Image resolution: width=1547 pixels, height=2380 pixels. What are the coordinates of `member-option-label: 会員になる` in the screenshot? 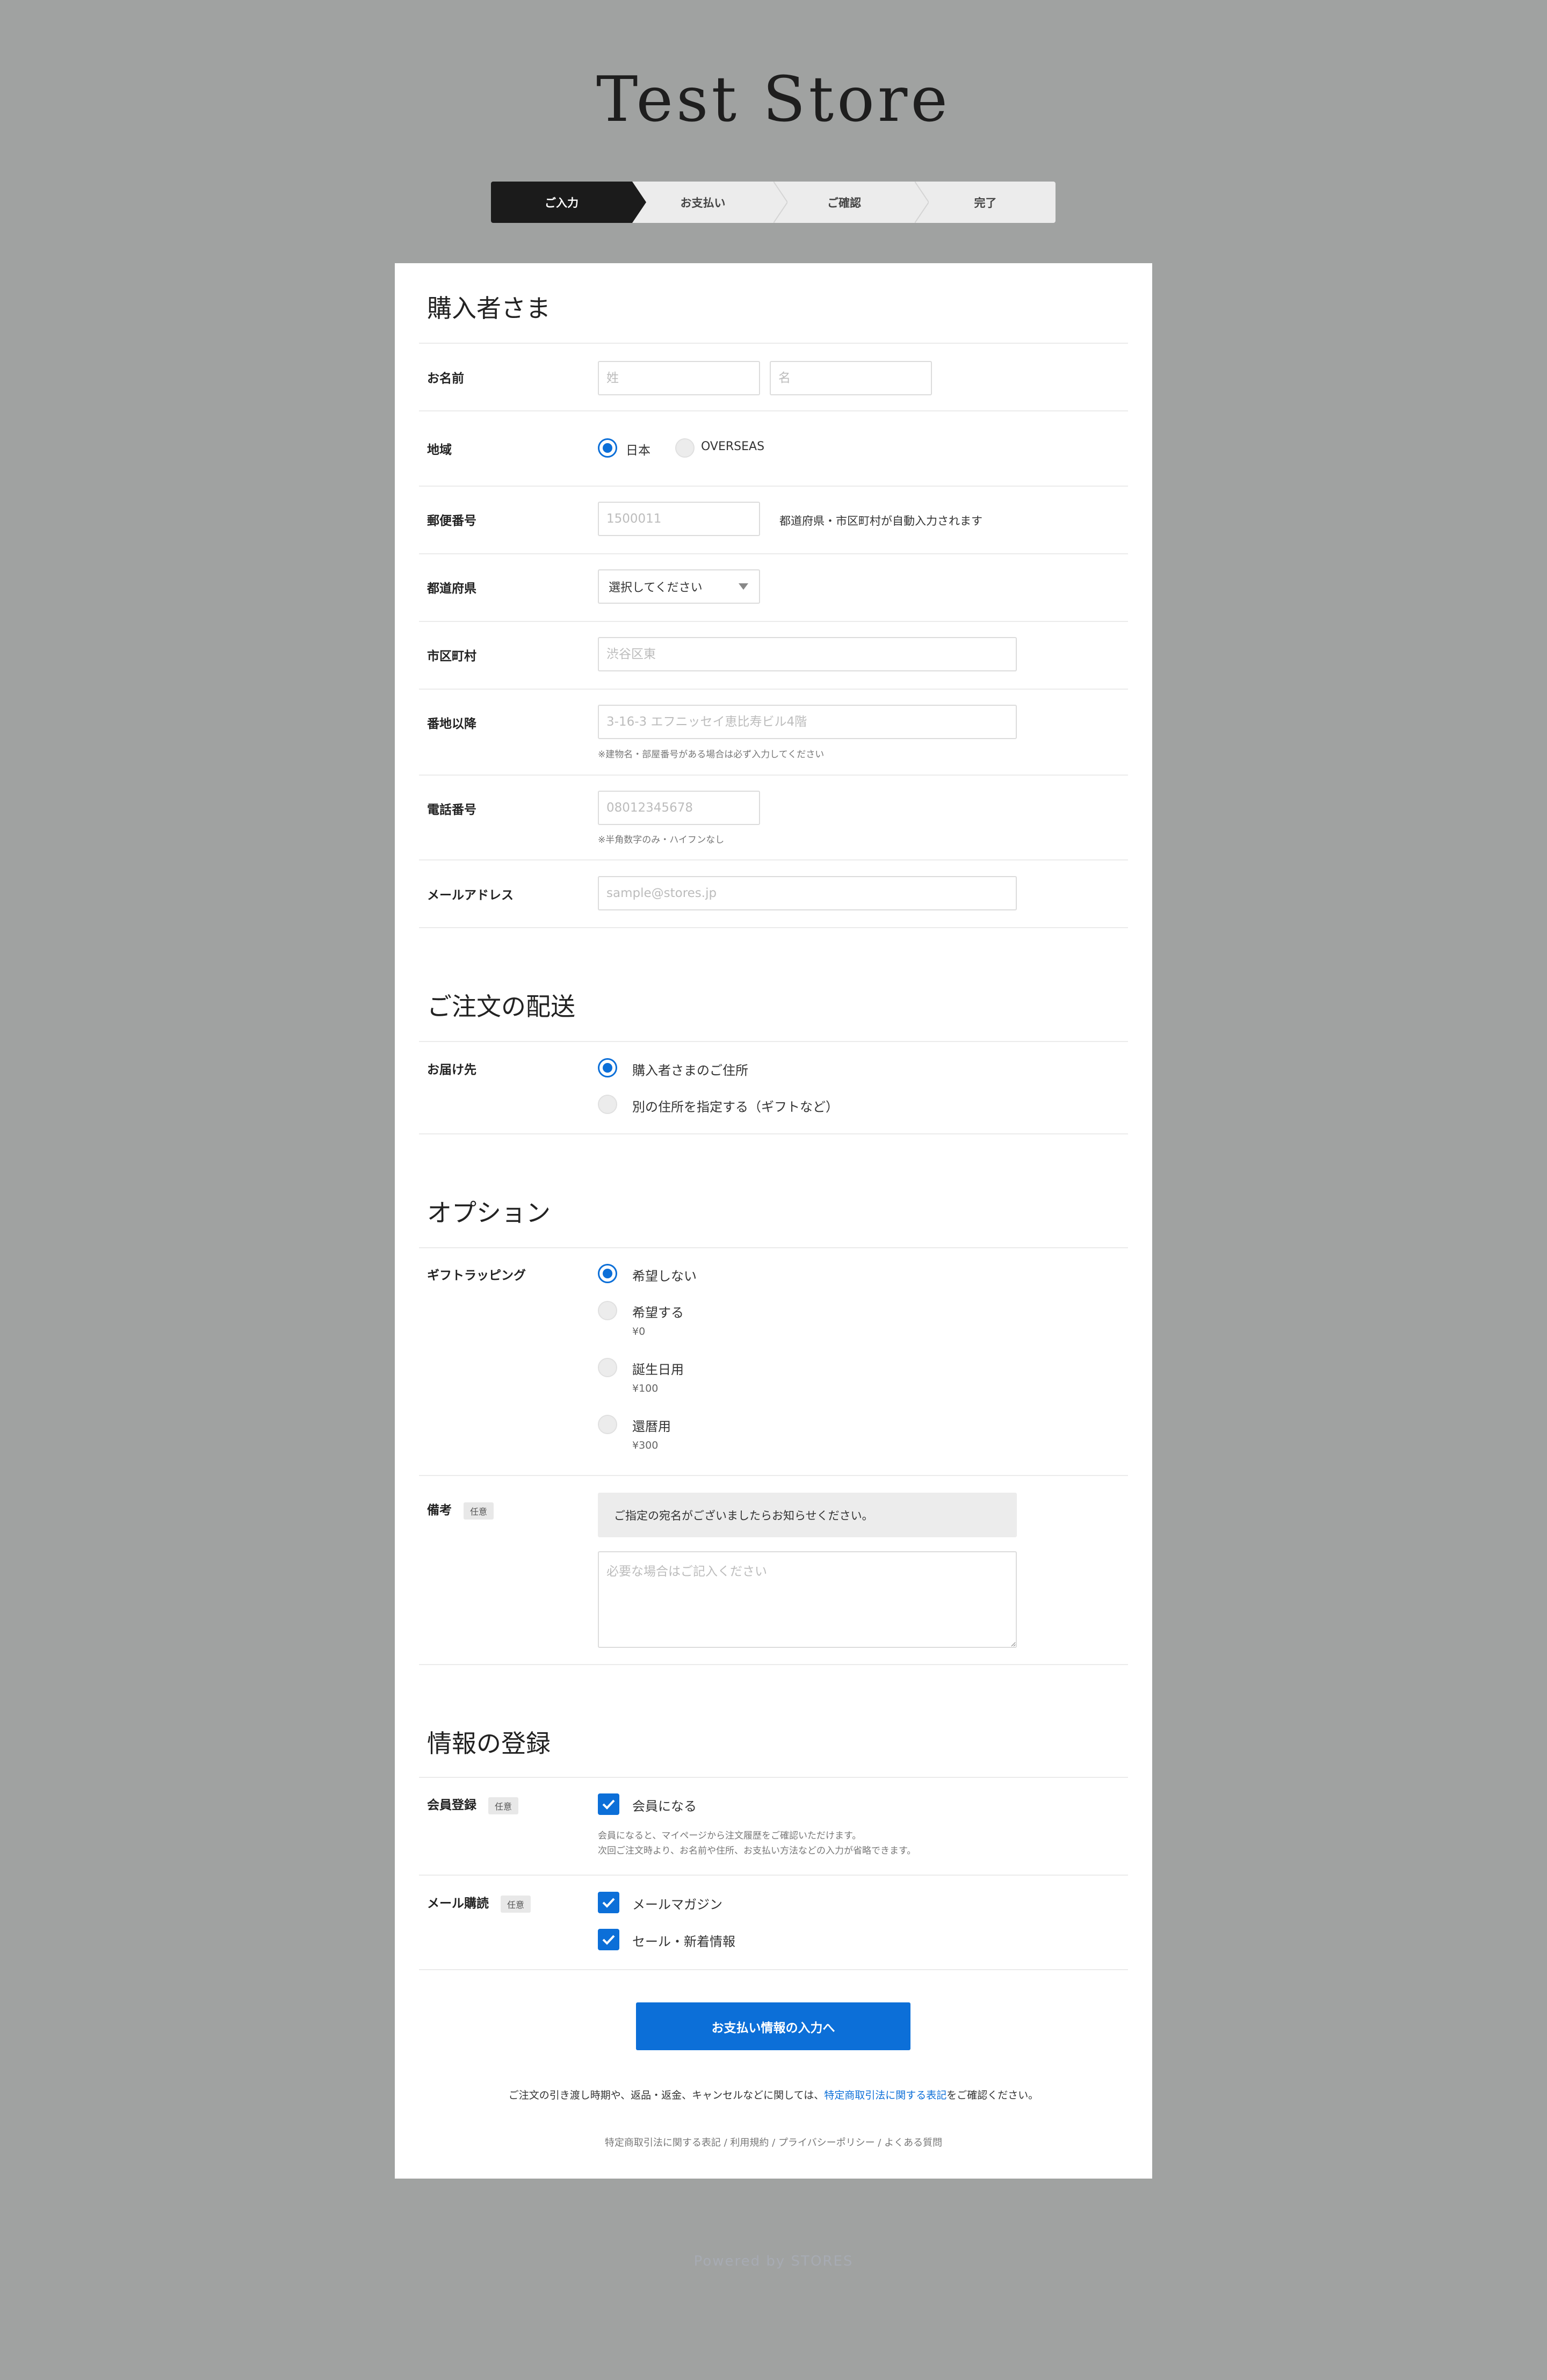 It's located at (665, 1806).